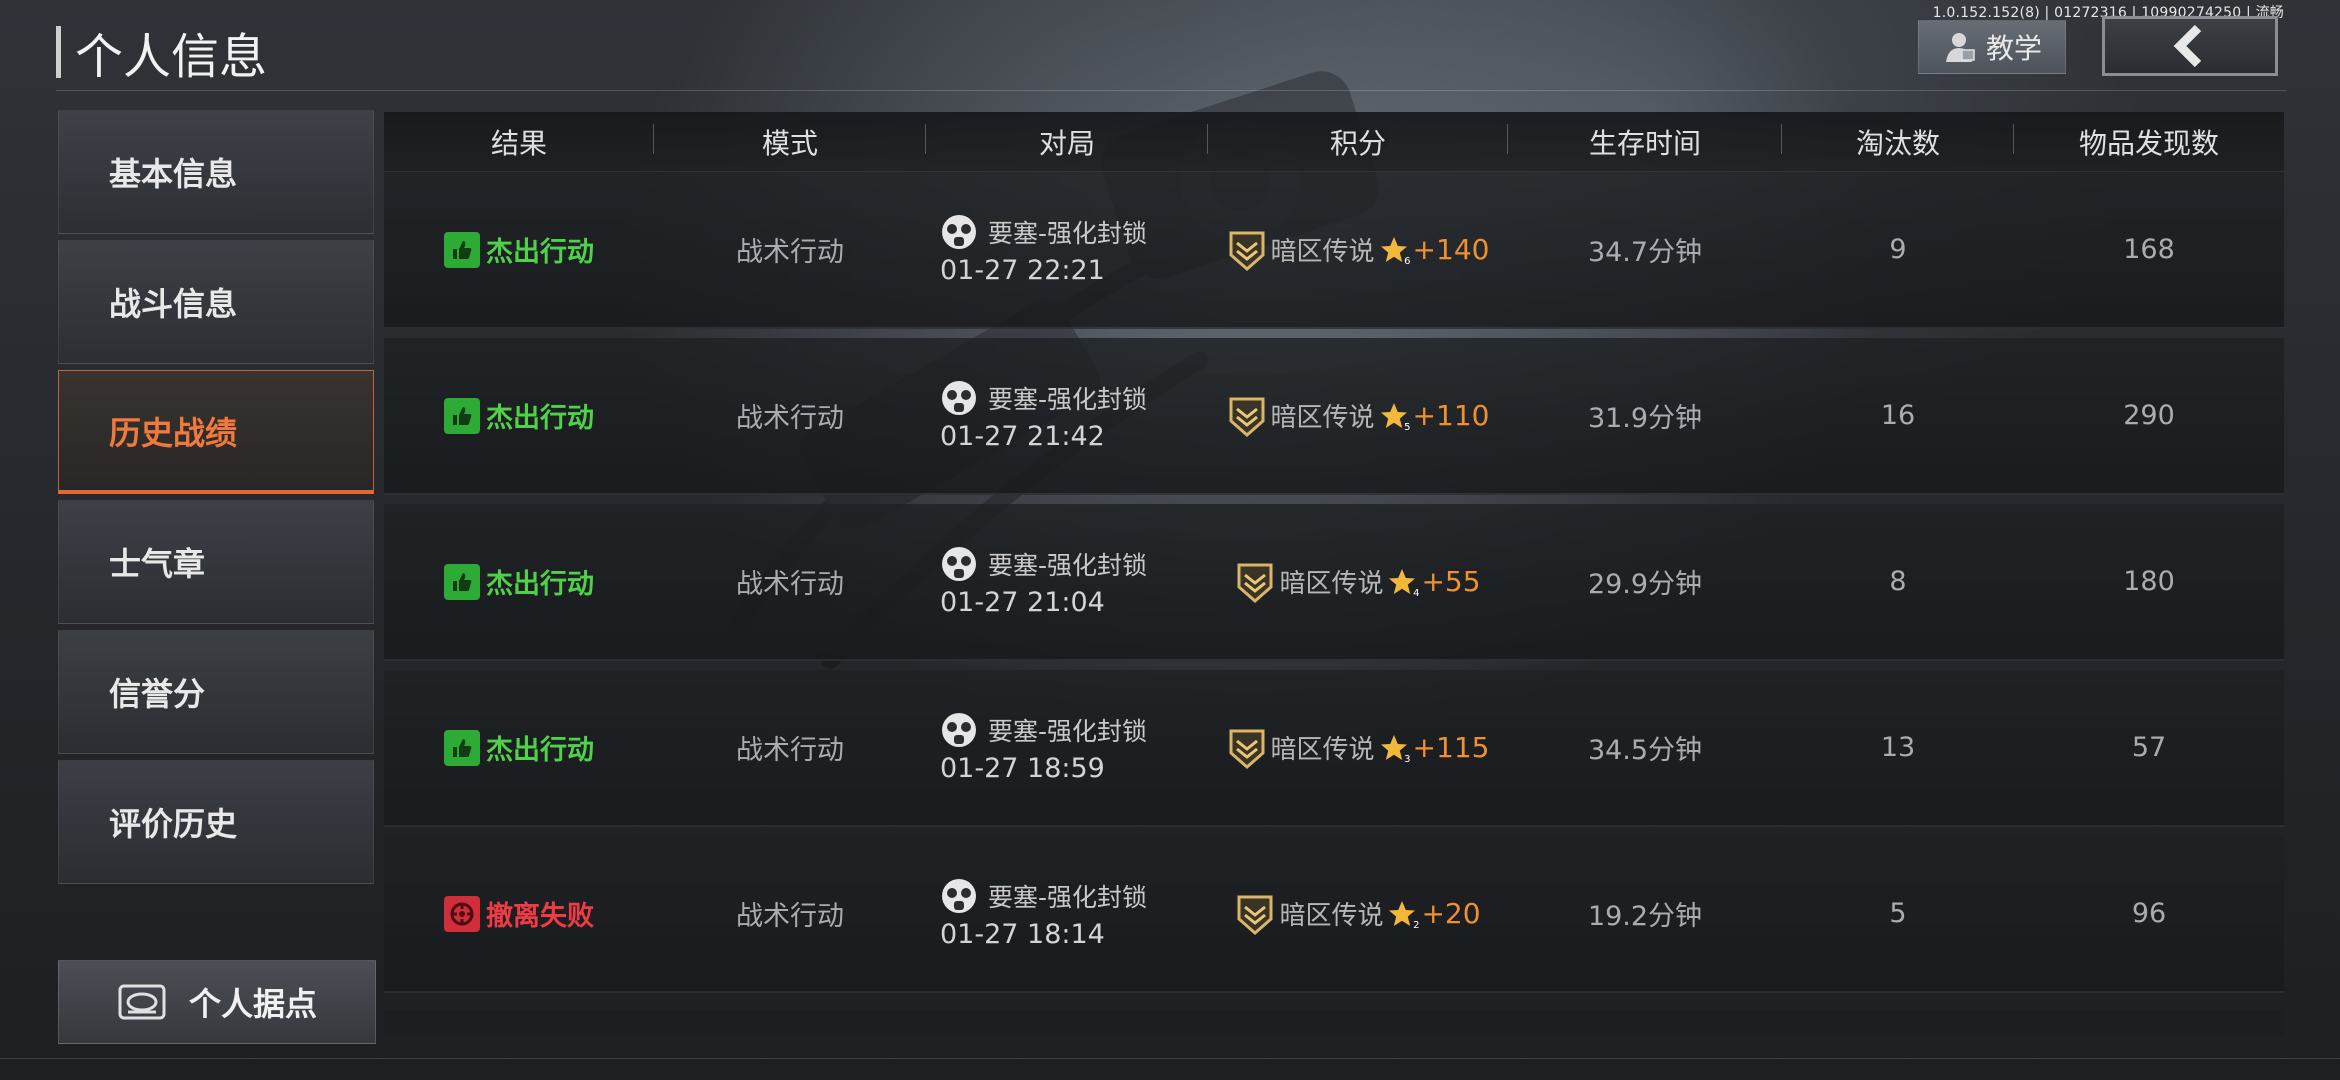 The width and height of the screenshot is (2340, 1080). What do you see at coordinates (2149, 747) in the screenshot?
I see `items-found-cell: 57` at bounding box center [2149, 747].